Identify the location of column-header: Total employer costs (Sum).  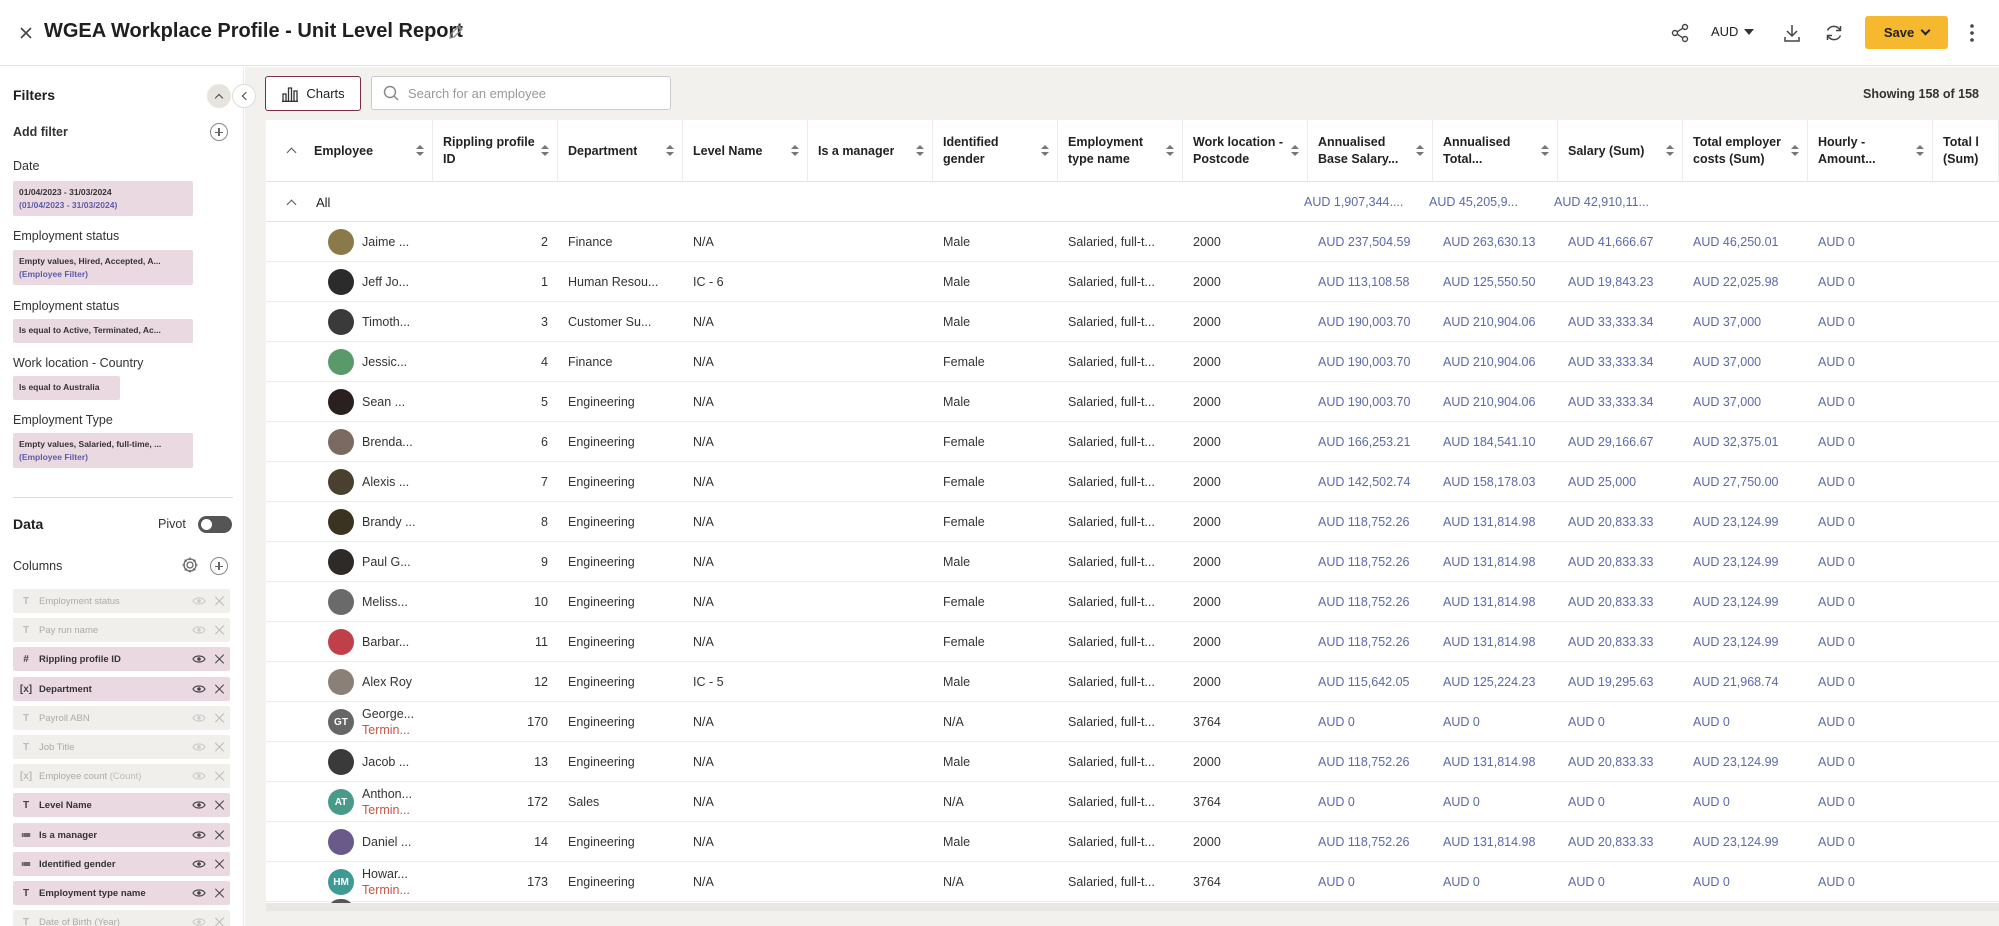
(1745, 151).